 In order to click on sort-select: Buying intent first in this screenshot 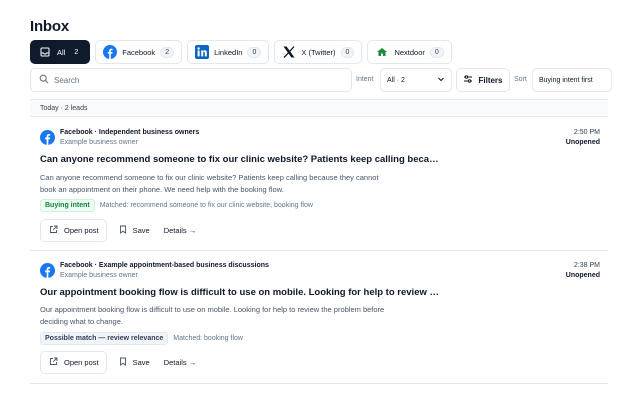, I will do `click(572, 80)`.